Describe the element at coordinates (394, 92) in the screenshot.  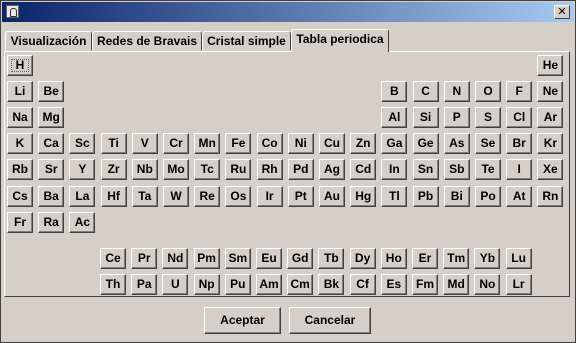
I see `element-b-button: B` at that location.